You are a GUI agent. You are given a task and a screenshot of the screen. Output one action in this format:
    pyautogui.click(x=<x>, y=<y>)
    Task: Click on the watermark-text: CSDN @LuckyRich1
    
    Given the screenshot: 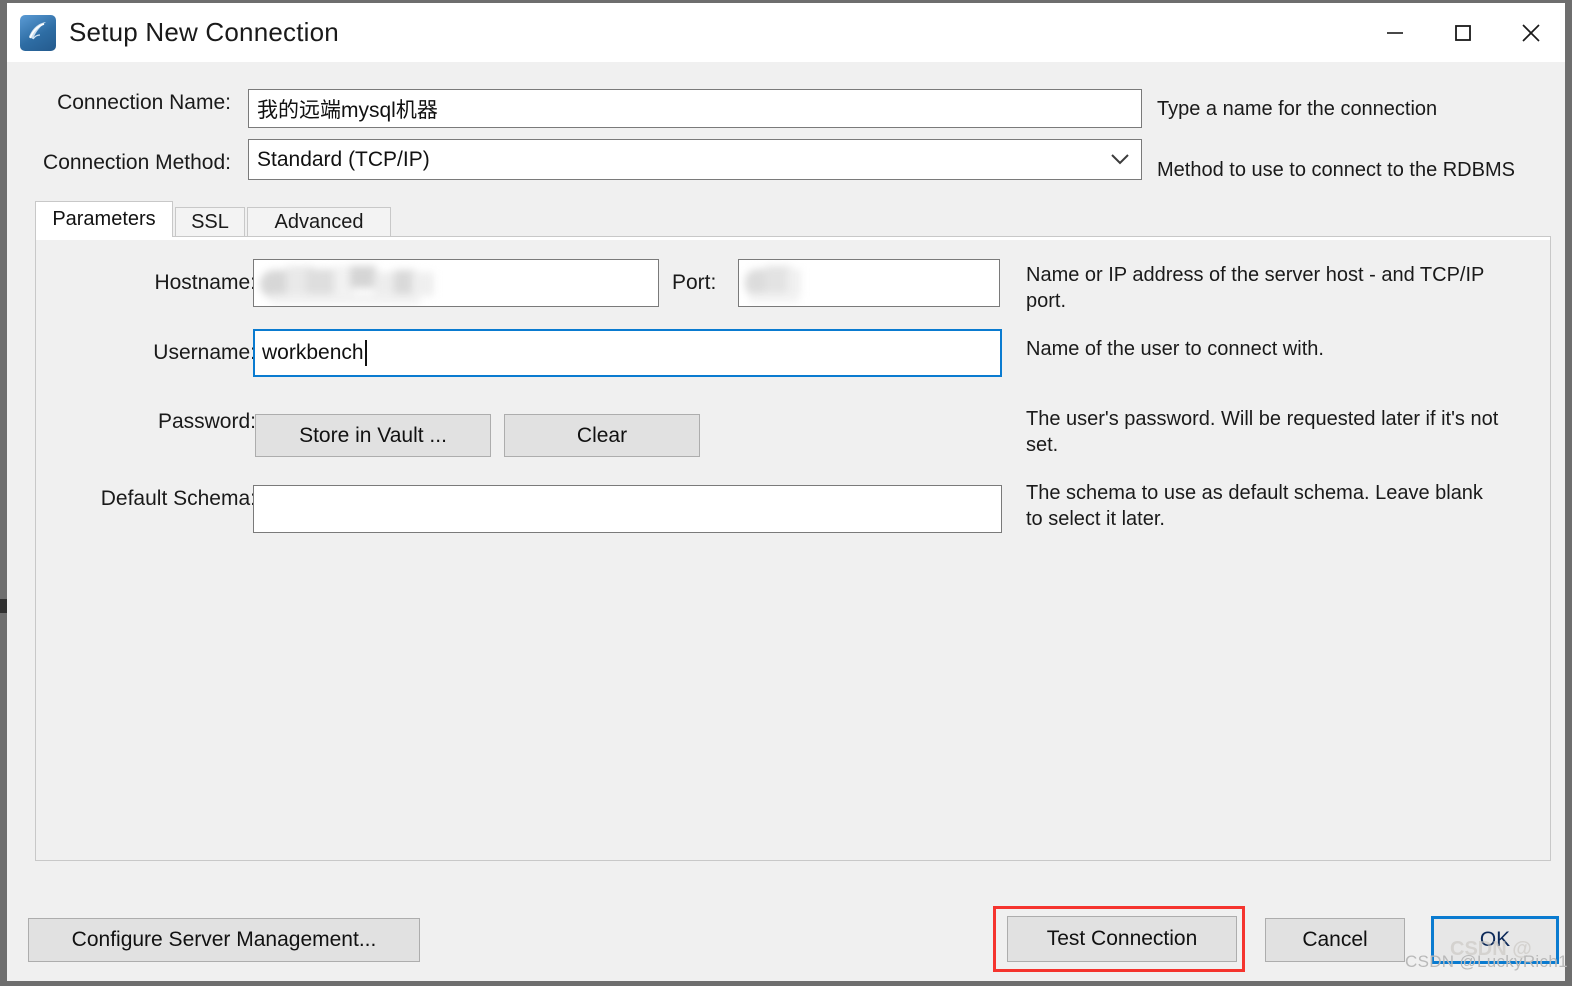 What is the action you would take?
    pyautogui.click(x=1486, y=961)
    